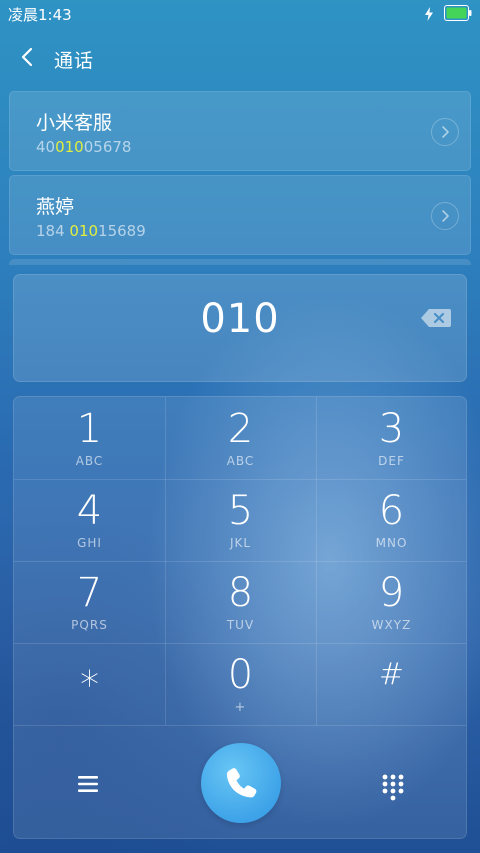  I want to click on key-letters: +, so click(240, 707).